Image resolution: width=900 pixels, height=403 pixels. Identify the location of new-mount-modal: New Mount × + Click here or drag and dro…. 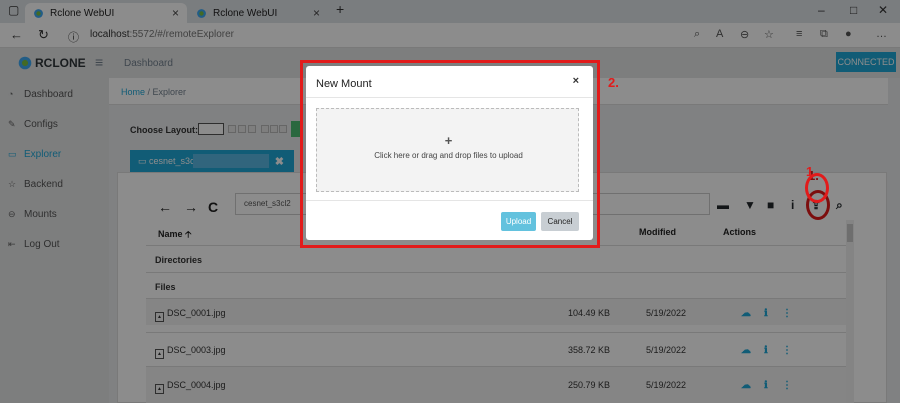
(449, 153).